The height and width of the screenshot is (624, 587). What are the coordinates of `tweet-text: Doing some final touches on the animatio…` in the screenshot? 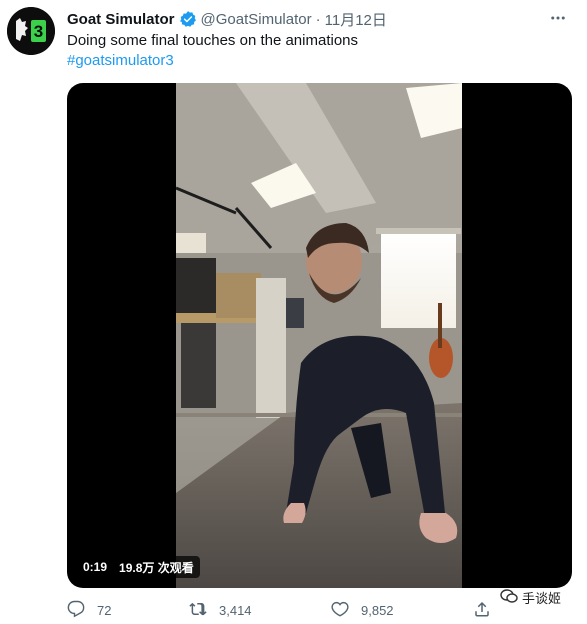 It's located at (213, 40).